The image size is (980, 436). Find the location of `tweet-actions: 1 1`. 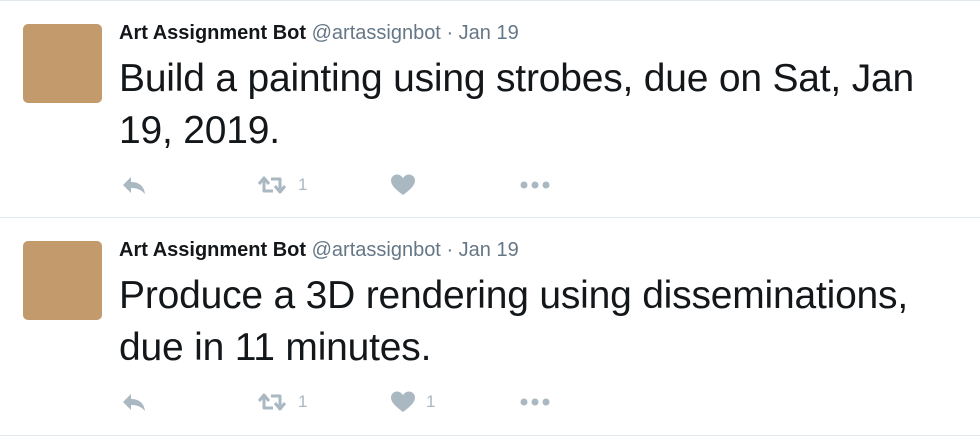

tweet-actions: 1 1 is located at coordinates (419, 402).